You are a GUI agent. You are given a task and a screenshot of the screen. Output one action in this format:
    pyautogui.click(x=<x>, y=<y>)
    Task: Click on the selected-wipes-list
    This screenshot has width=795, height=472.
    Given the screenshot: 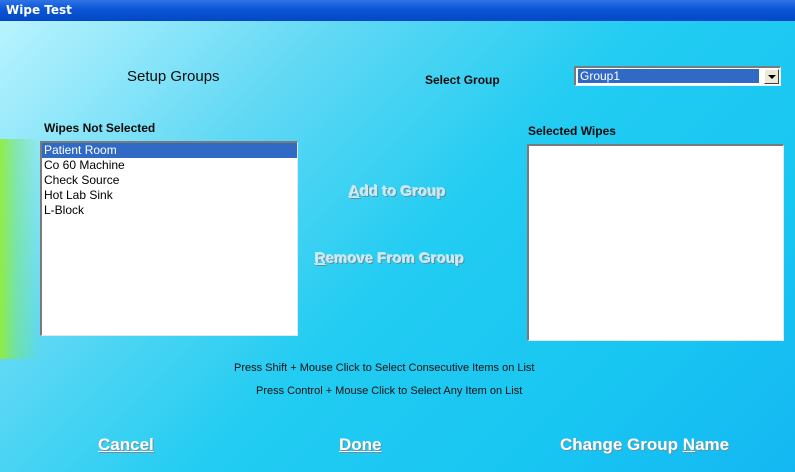 What is the action you would take?
    pyautogui.click(x=655, y=242)
    